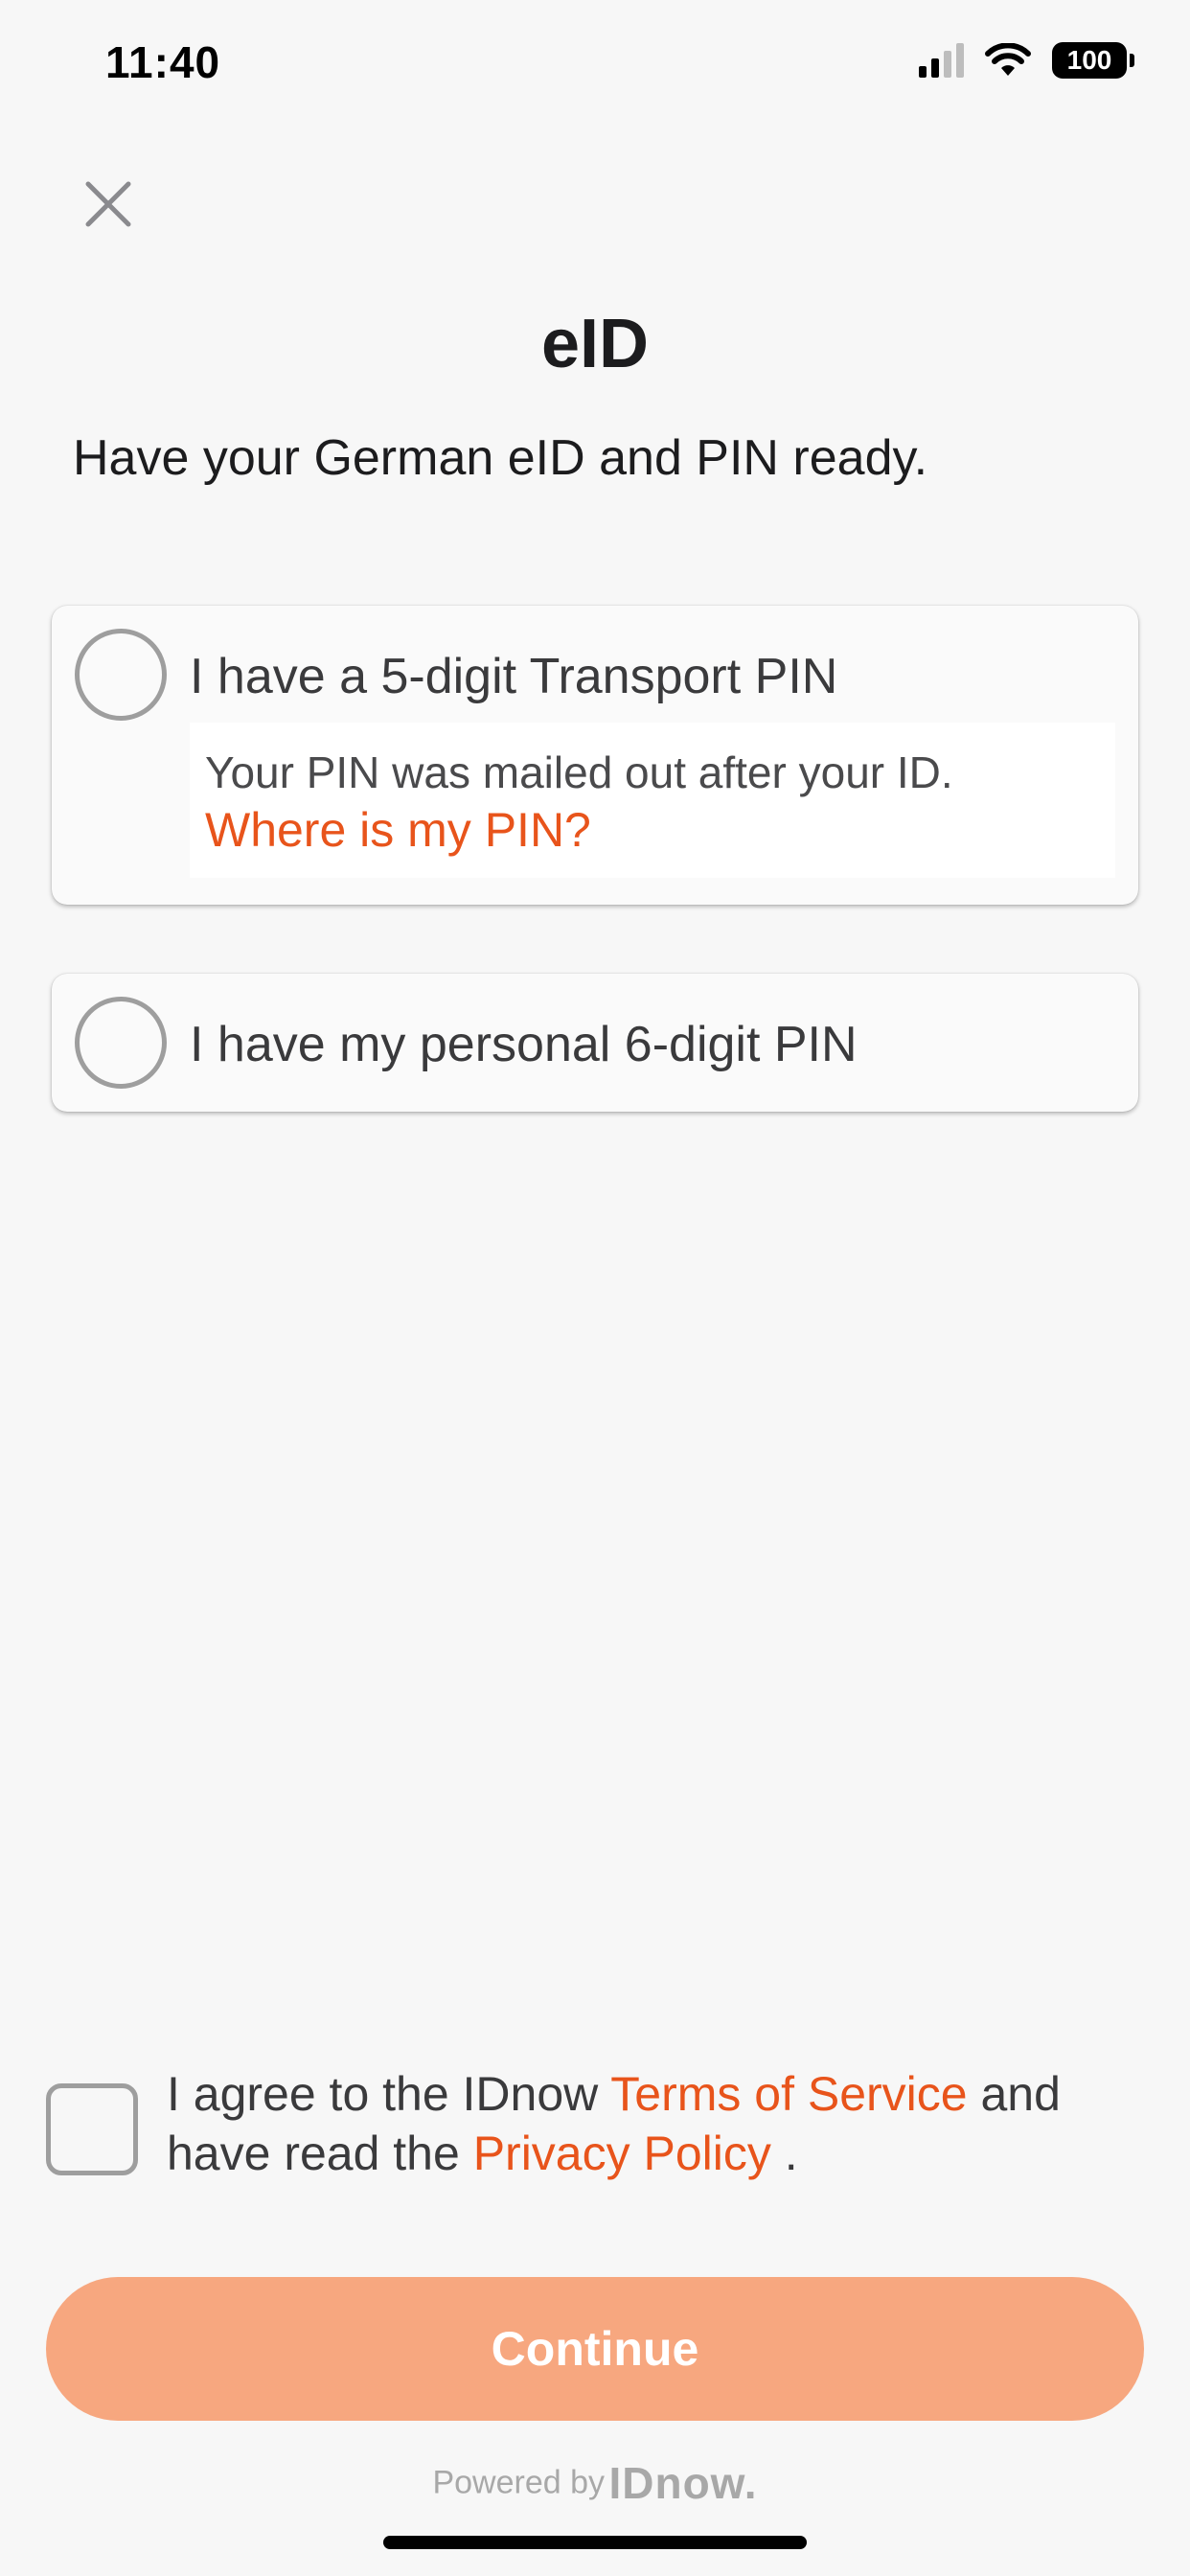  Describe the element at coordinates (163, 62) in the screenshot. I see `status-time: 11:40` at that location.